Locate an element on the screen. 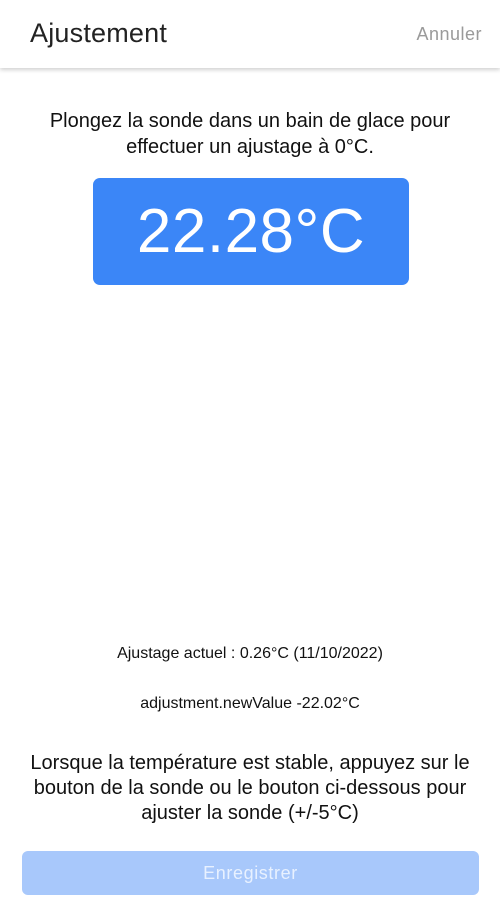 The width and height of the screenshot is (500, 912). temperature-value: 22.28°C is located at coordinates (251, 231).